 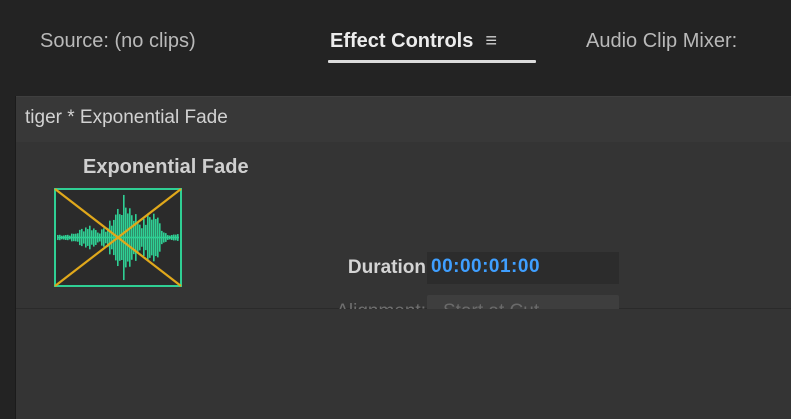 I want to click on duration-timecode: 00:00:01:00, so click(x=485, y=267).